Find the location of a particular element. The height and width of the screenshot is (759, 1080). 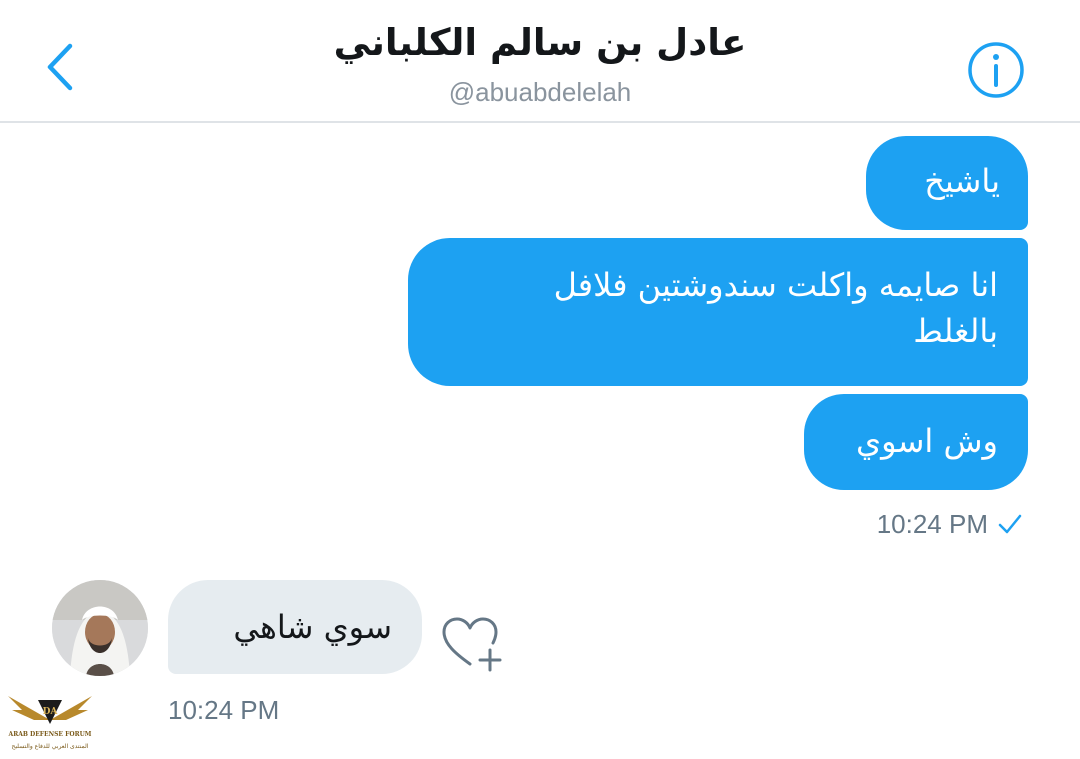

profile-photo is located at coordinates (100, 628).